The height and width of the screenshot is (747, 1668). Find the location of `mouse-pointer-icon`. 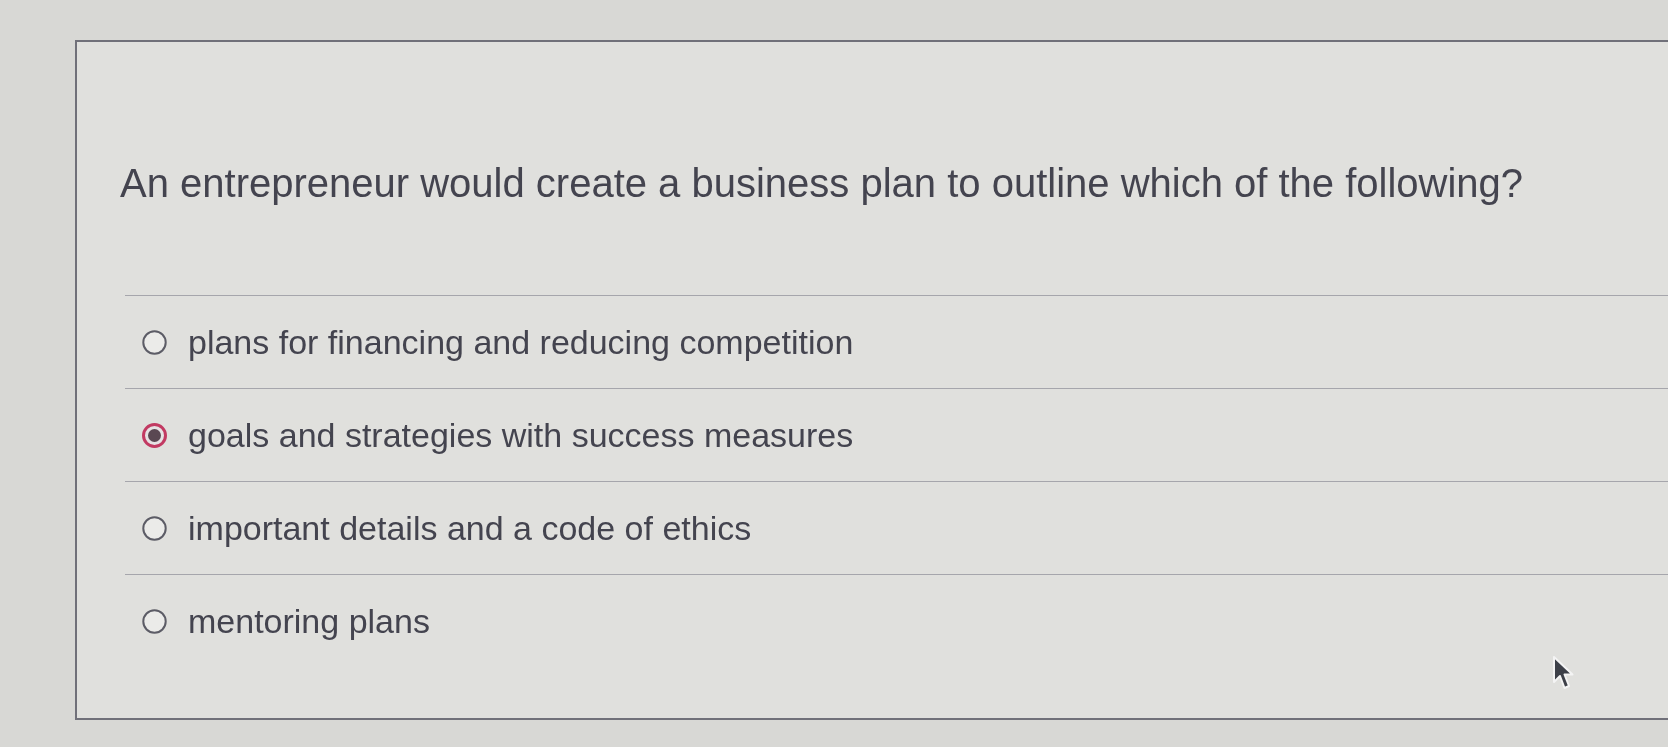

mouse-pointer-icon is located at coordinates (1563, 673).